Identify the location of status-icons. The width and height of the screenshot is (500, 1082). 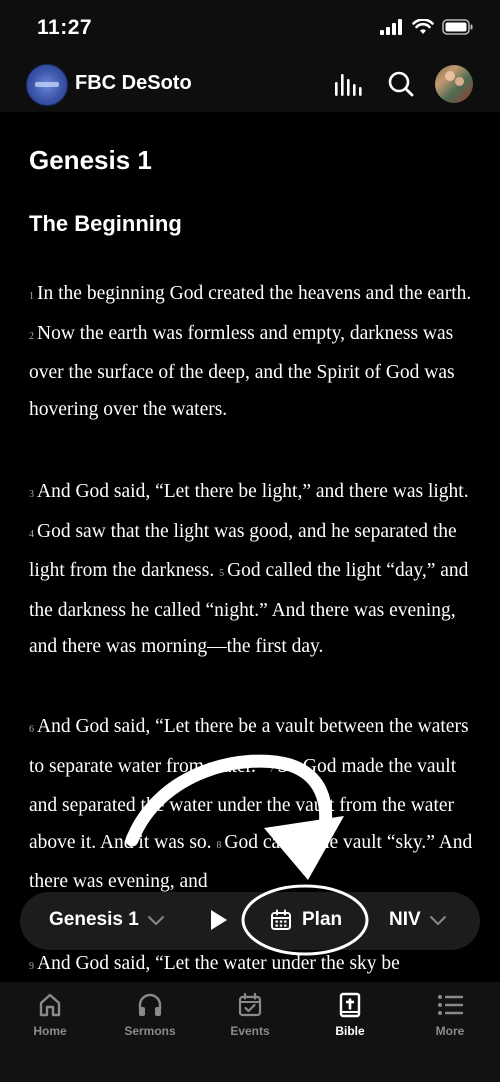
(427, 27).